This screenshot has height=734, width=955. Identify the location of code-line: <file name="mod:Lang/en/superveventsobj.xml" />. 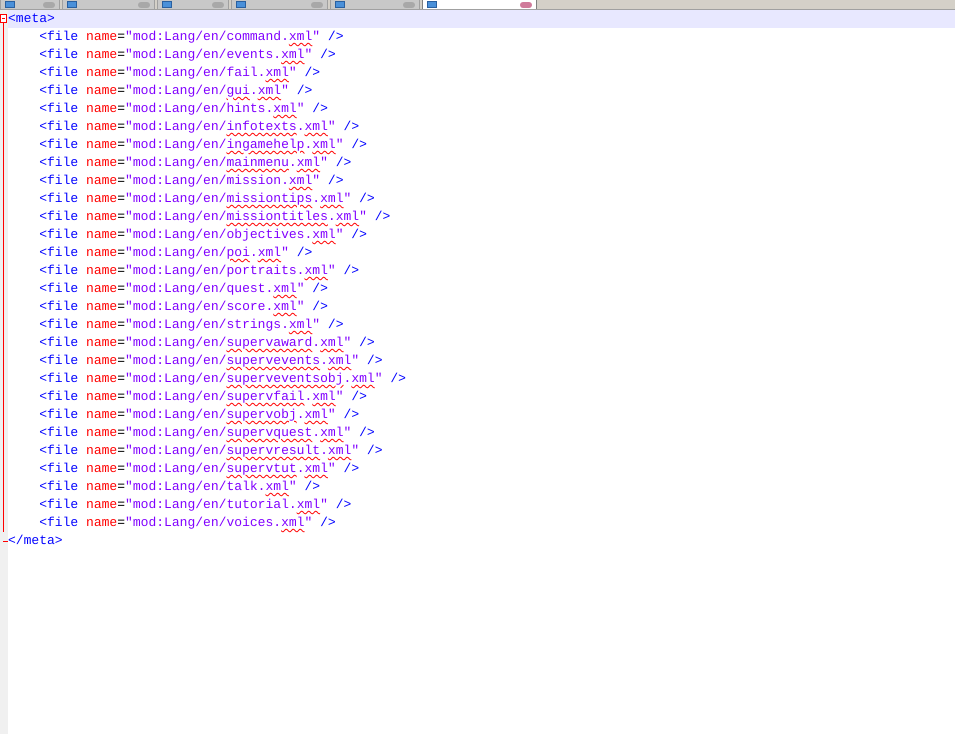
(222, 379).